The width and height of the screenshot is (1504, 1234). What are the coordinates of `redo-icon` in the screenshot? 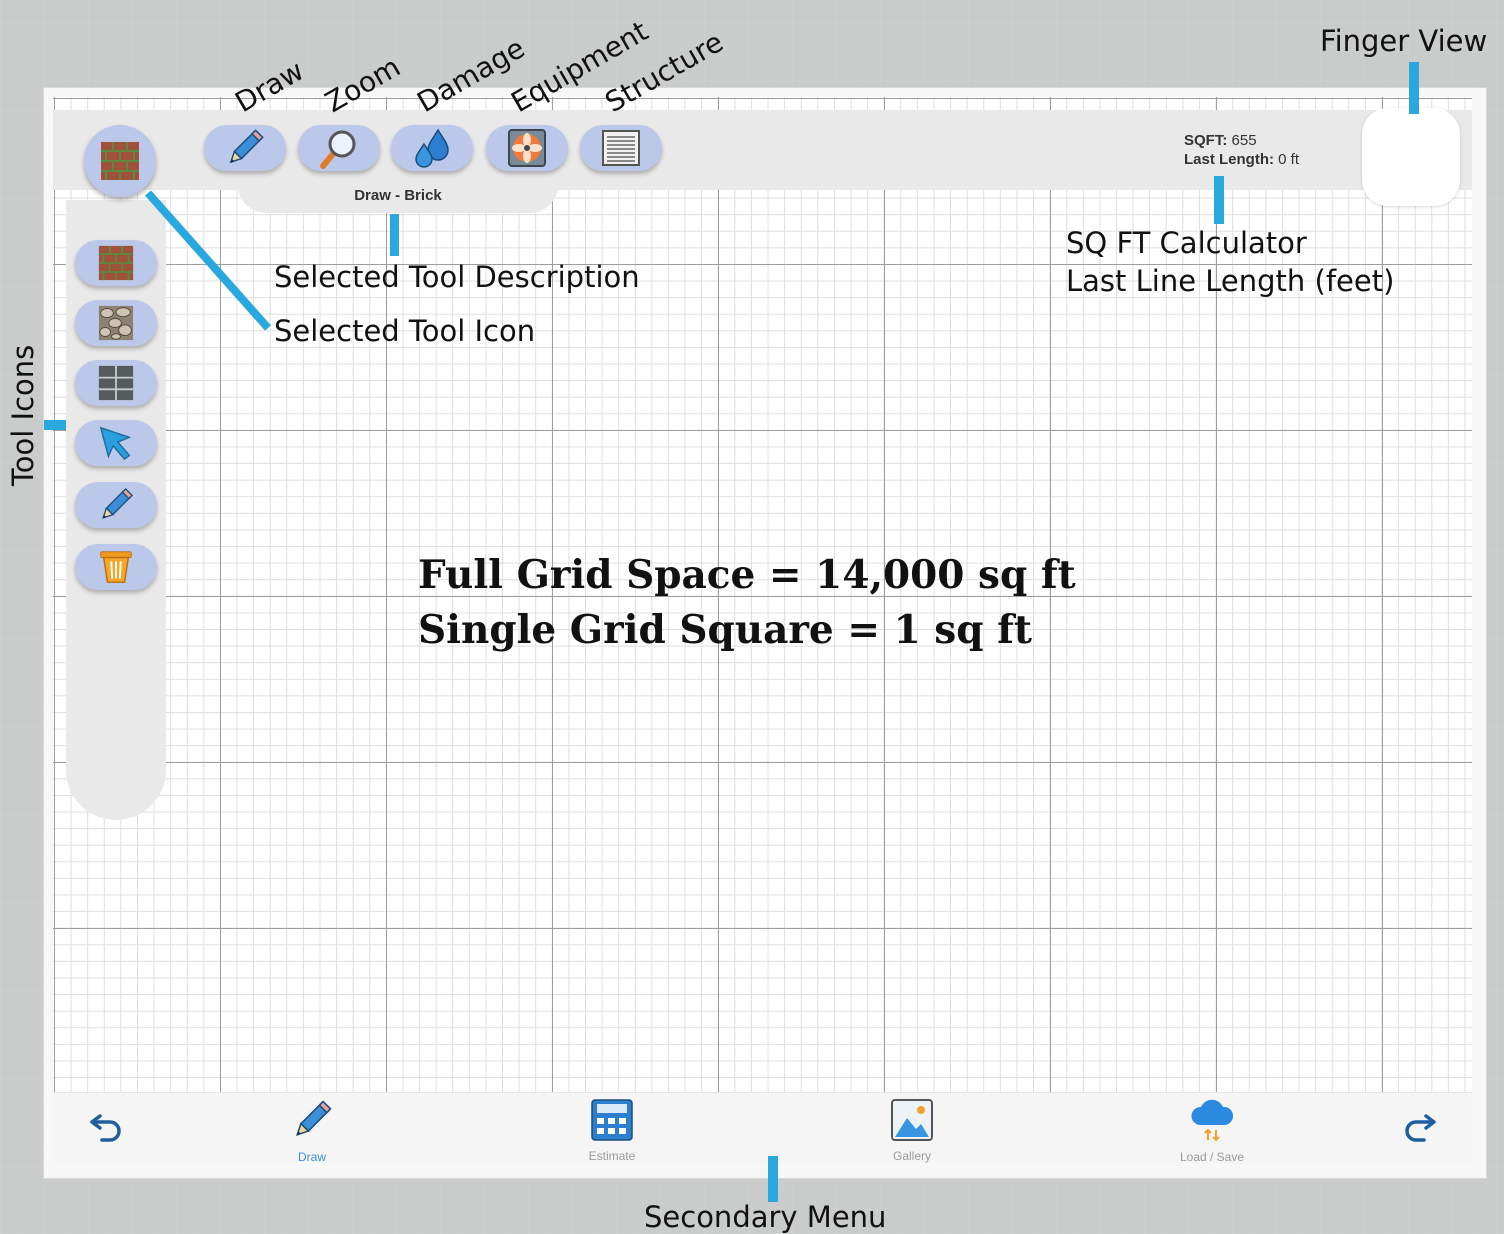 It's located at (1420, 1128).